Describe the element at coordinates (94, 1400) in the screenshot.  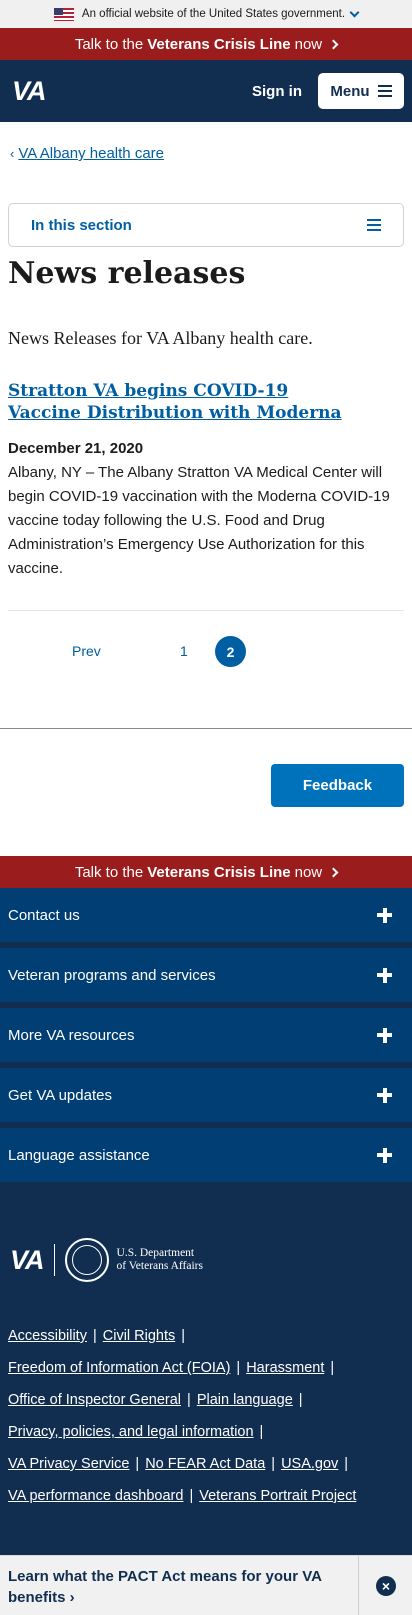
I see `footer-link: Office of Inspector General` at that location.